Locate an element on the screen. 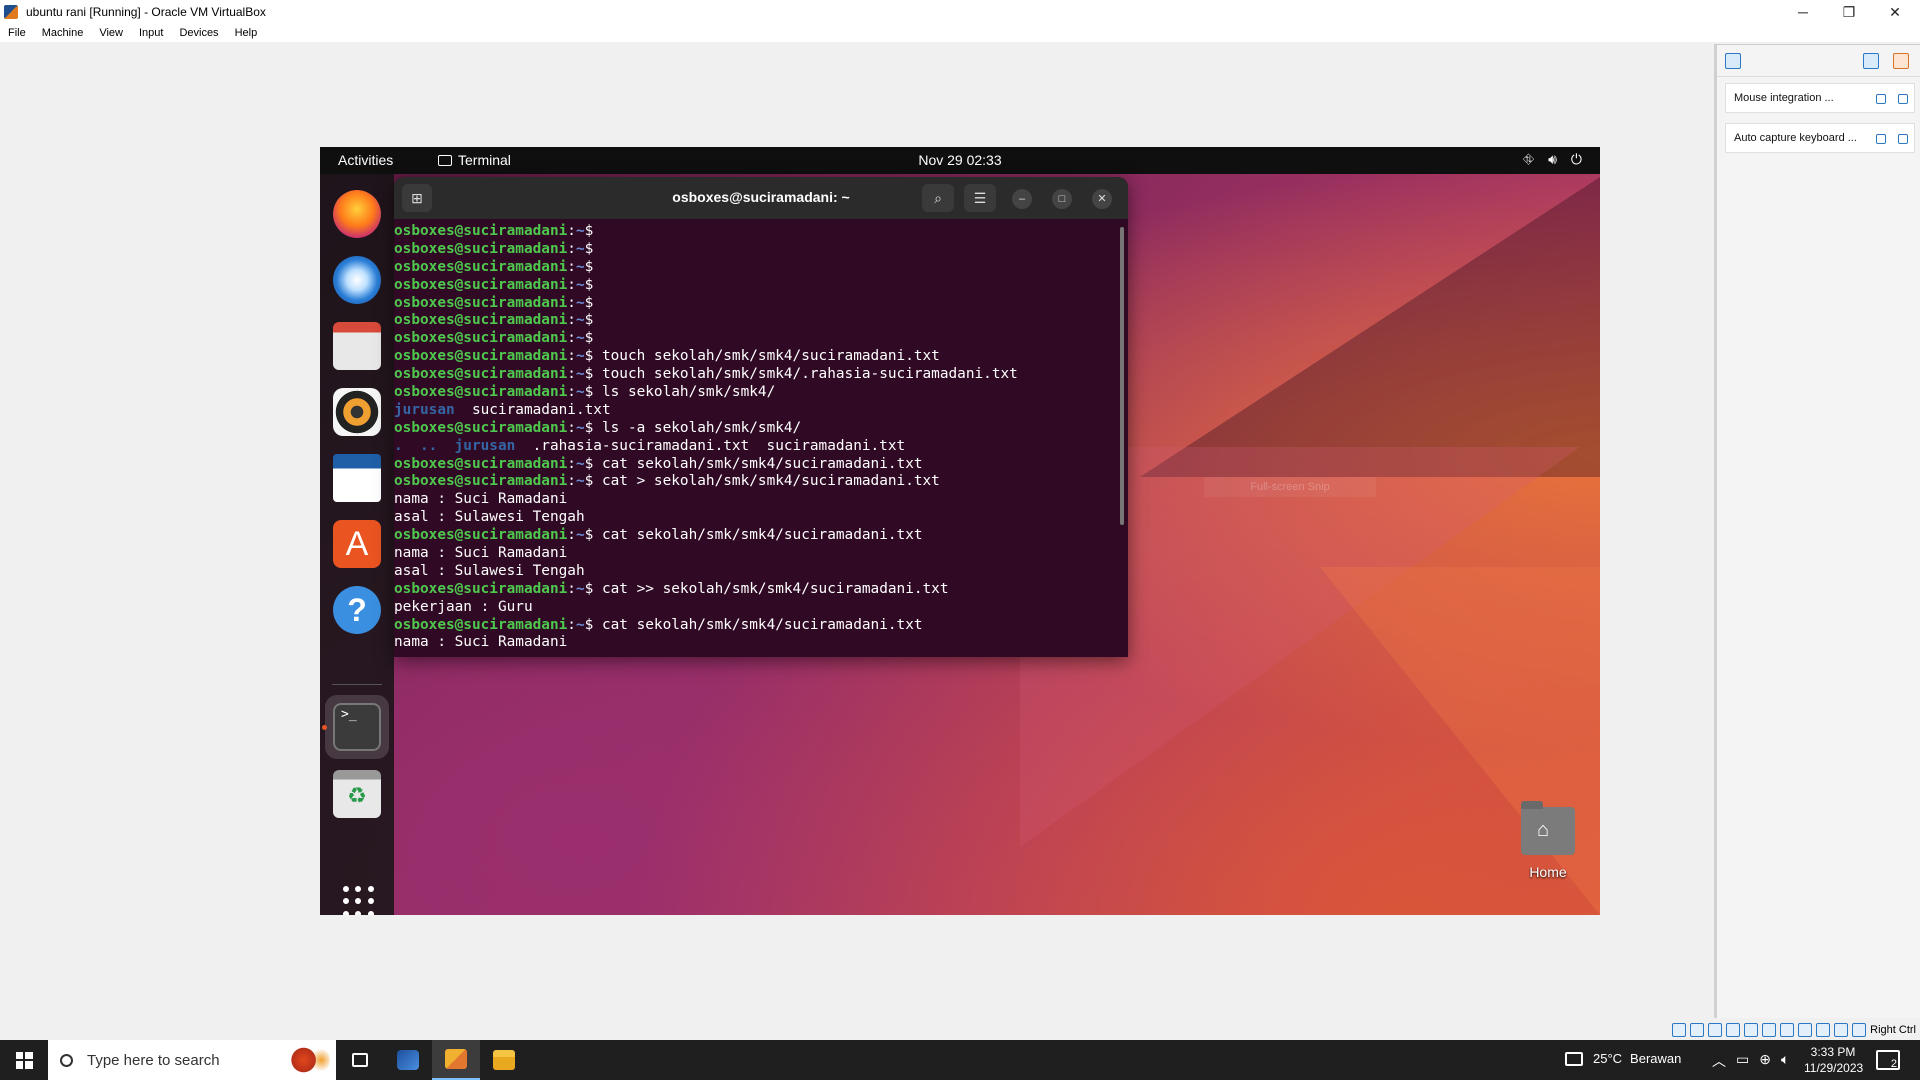 This screenshot has width=1920, height=1080. desktop-home-folder: ⌂ Home is located at coordinates (1545, 849).